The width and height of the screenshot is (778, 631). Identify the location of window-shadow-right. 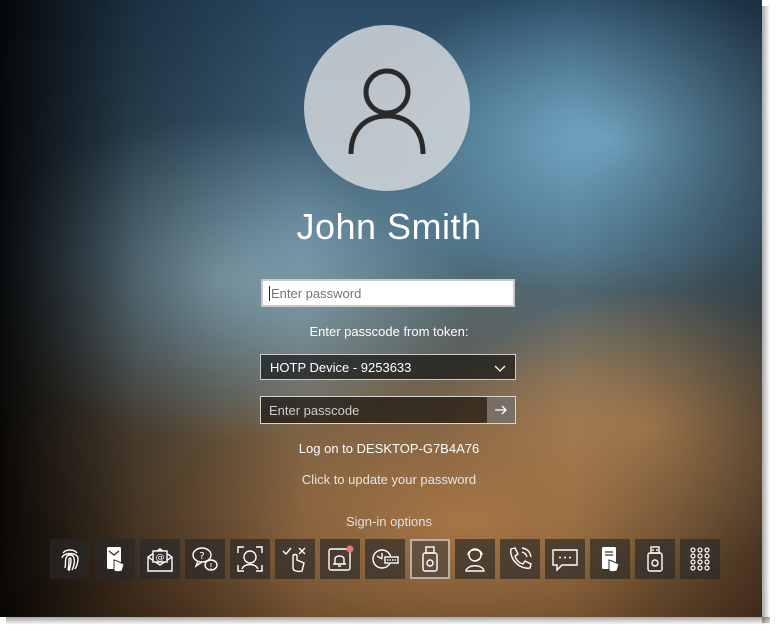
(766, 314).